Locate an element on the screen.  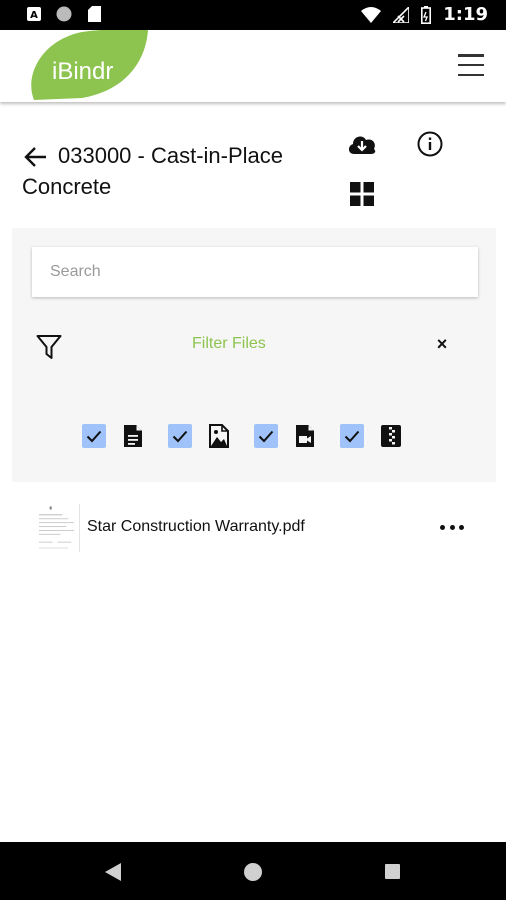
zip-type-checkbox is located at coordinates (352, 436).